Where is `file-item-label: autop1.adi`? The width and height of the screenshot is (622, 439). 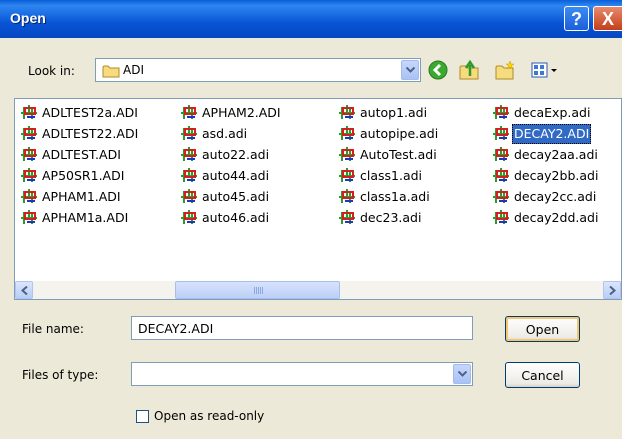
file-item-label: autop1.adi is located at coordinates (394, 112).